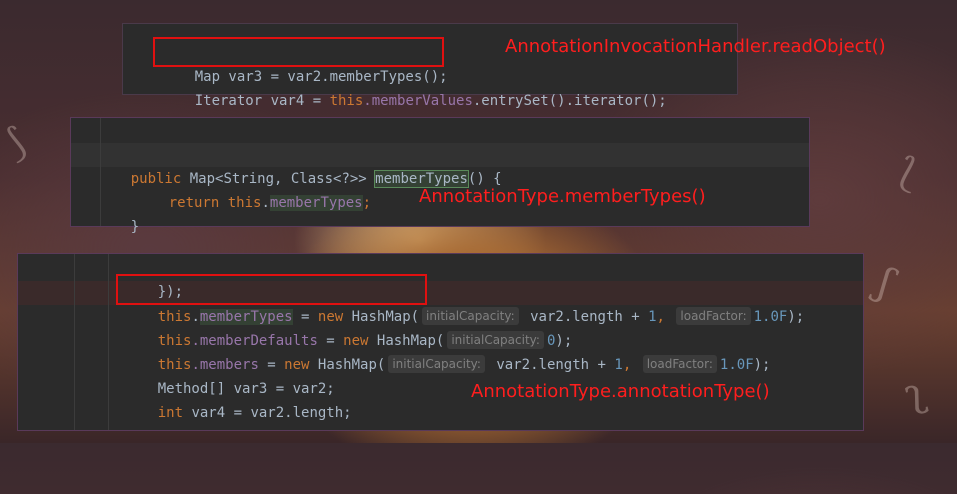  Describe the element at coordinates (551, 365) in the screenshot. I see `code-token: var2.length +` at that location.